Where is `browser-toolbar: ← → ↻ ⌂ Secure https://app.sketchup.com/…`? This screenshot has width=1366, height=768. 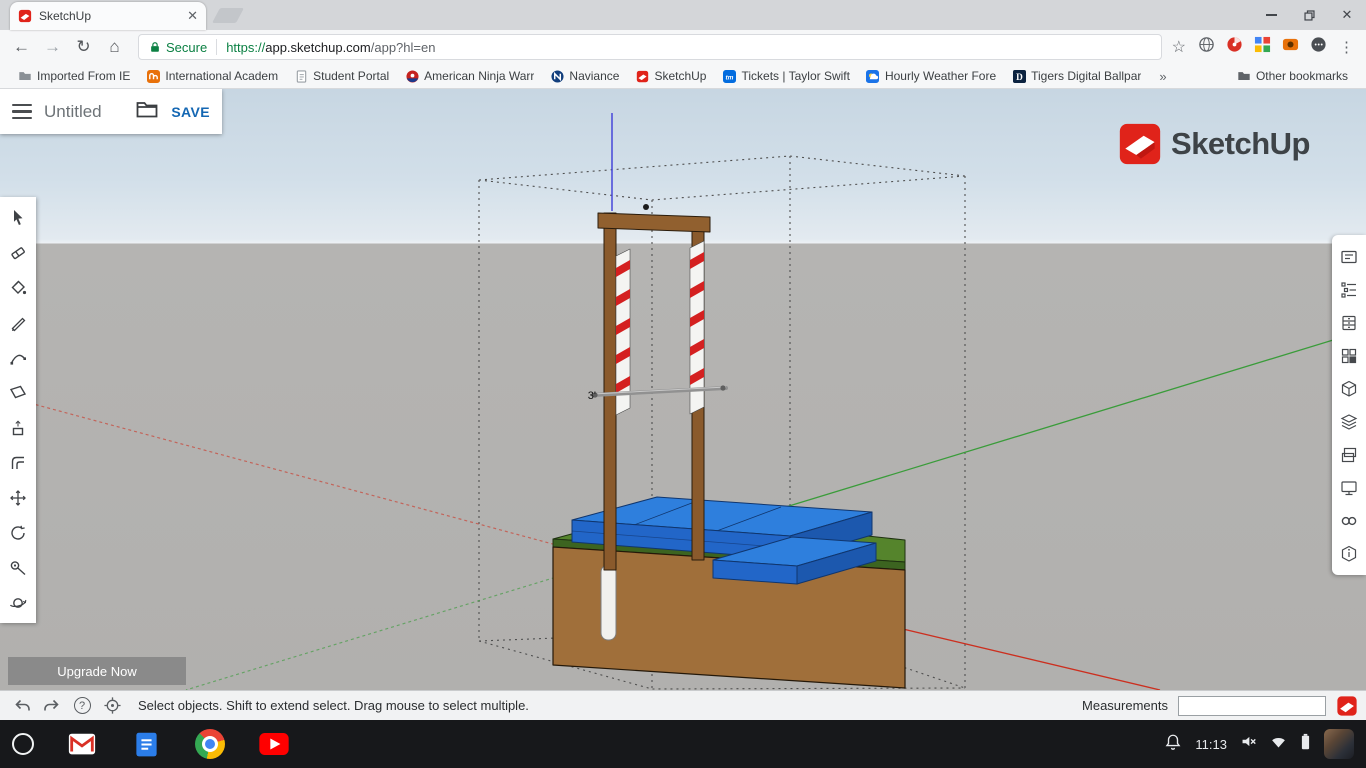 browser-toolbar: ← → ↻ ⌂ Secure https://app.sketchup.com/… is located at coordinates (683, 47).